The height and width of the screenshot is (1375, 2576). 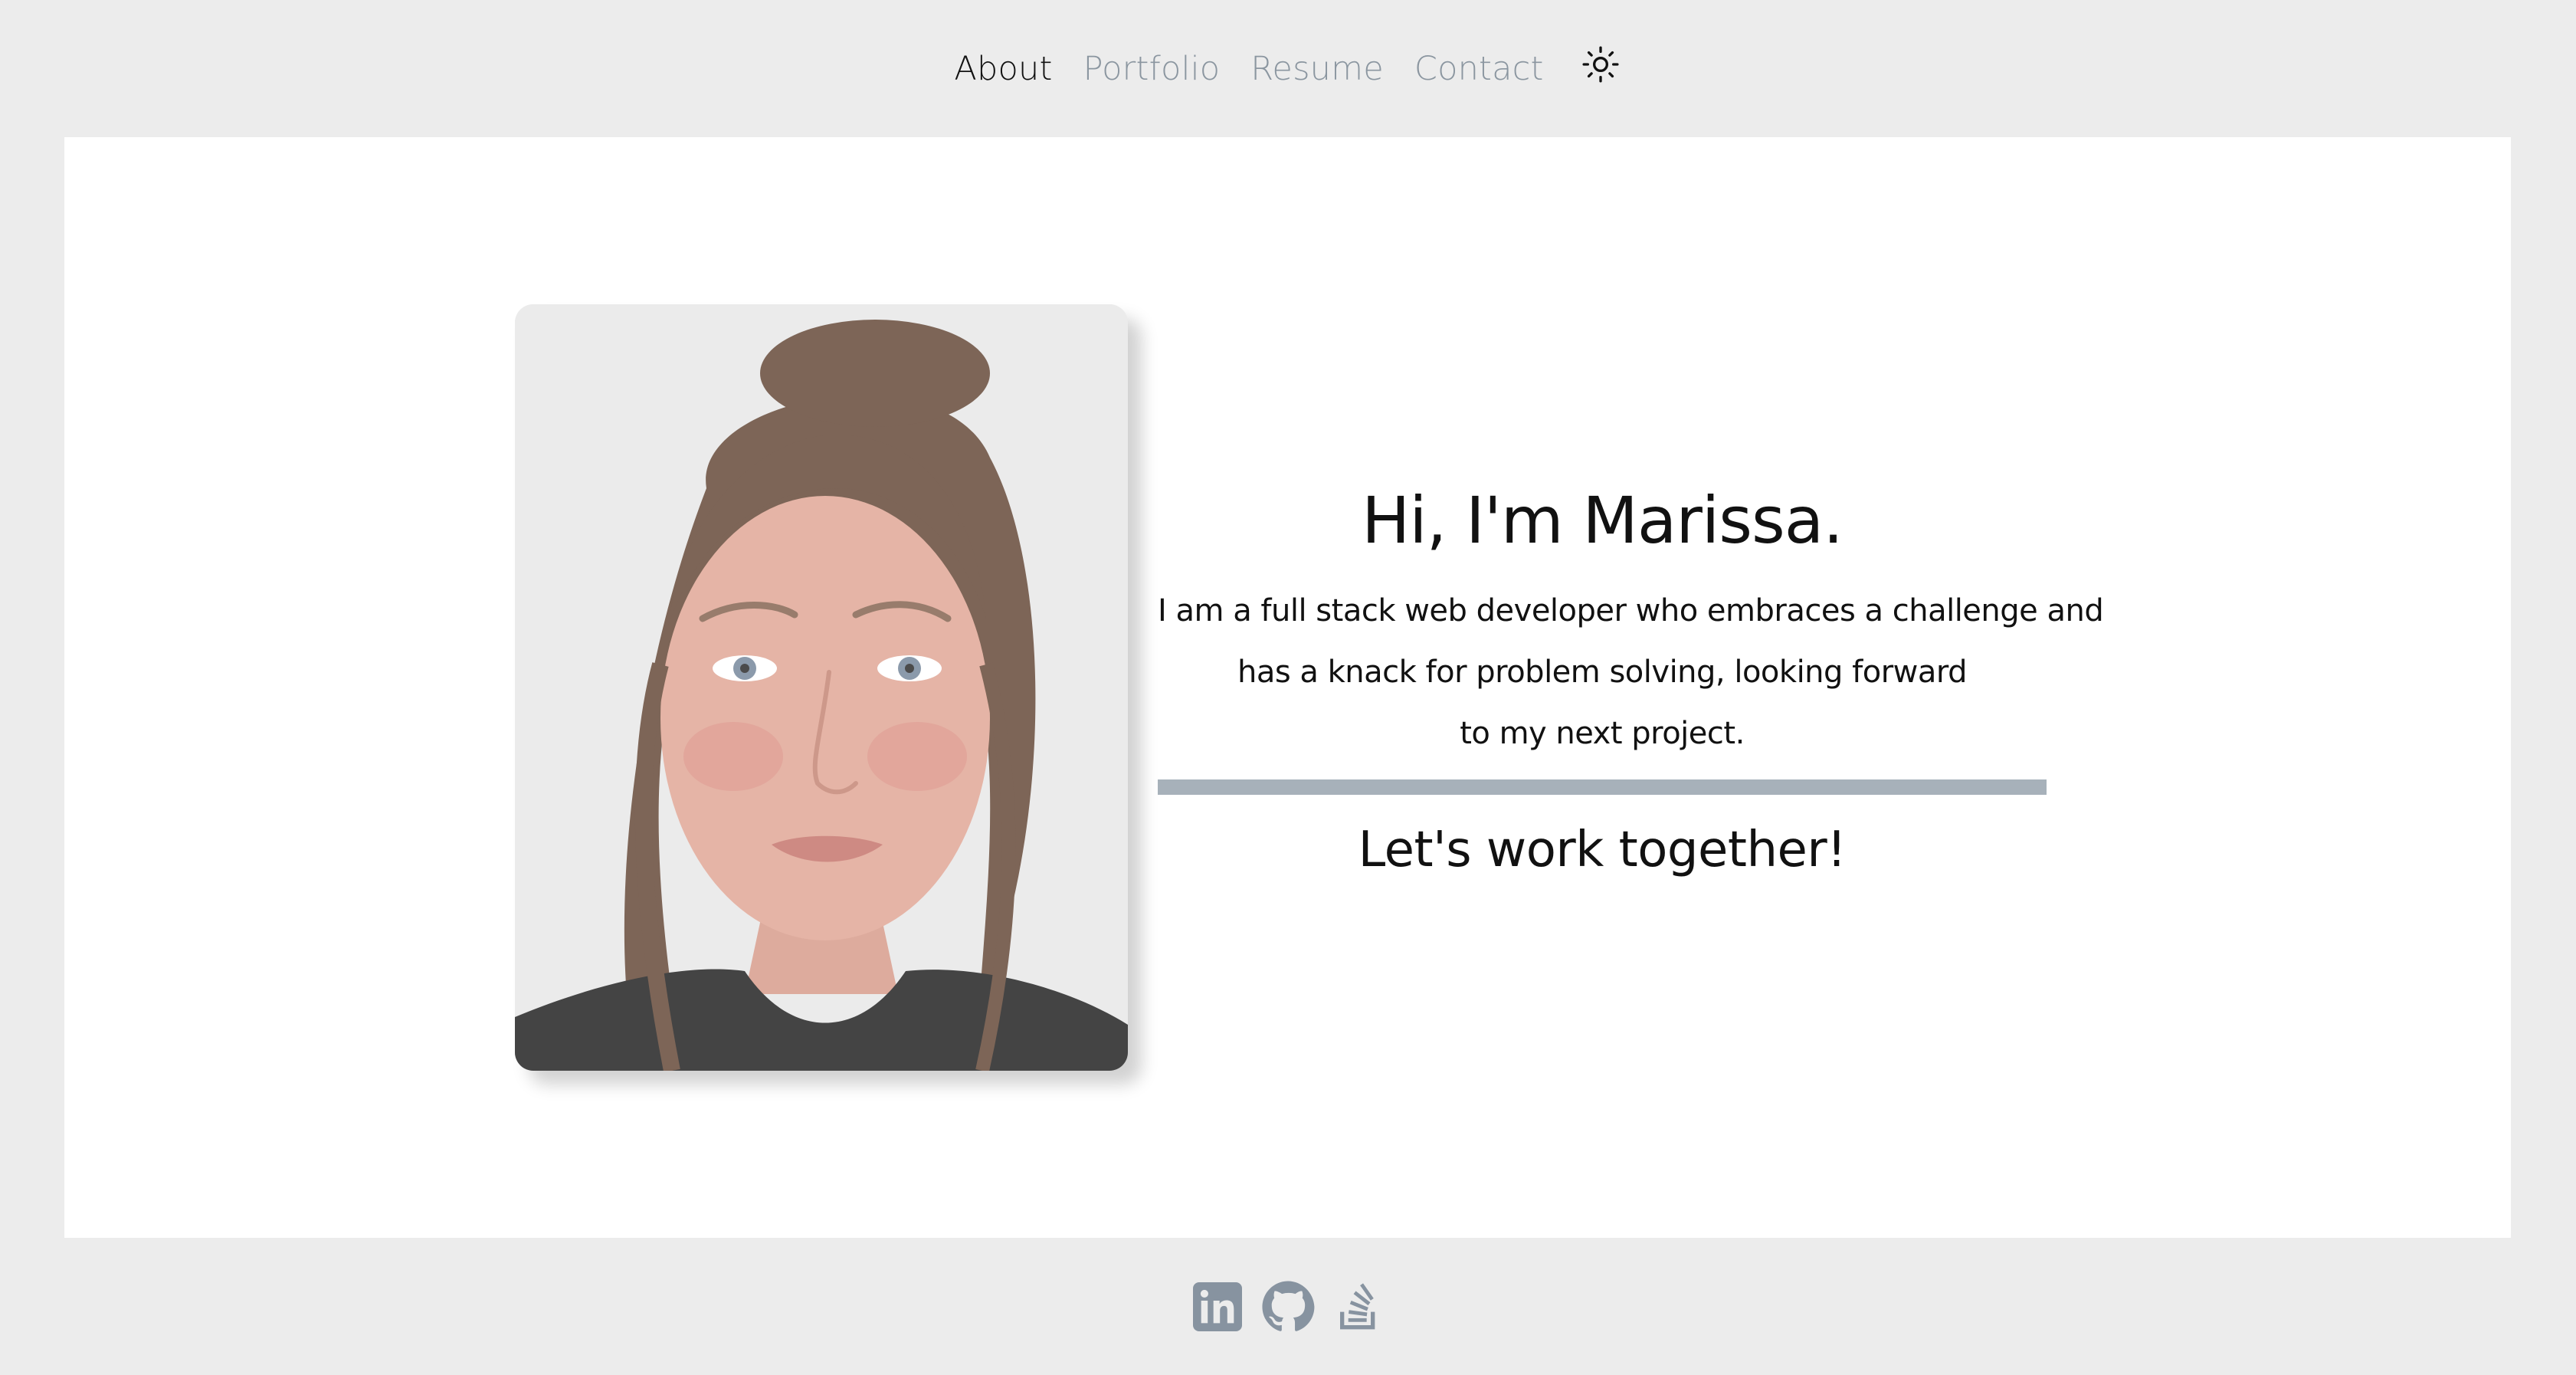 What do you see at coordinates (822, 687) in the screenshot?
I see `profile-photo` at bounding box center [822, 687].